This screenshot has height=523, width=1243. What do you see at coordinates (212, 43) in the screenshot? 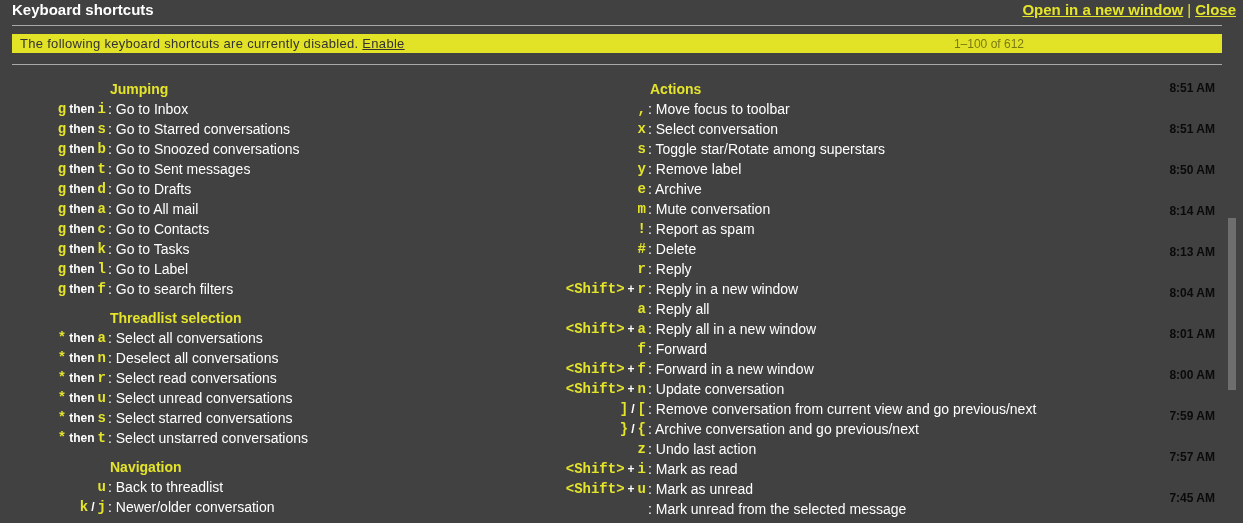
I see `banner-text: The following keyboard shortcuts are currently disabled. Enable` at bounding box center [212, 43].